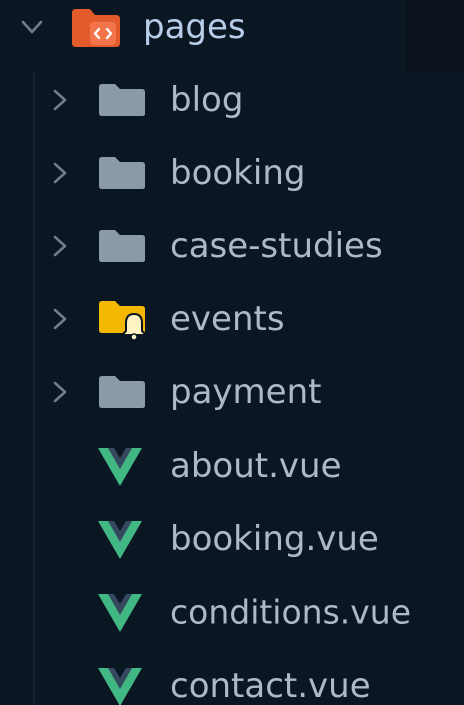  Describe the element at coordinates (291, 611) in the screenshot. I see `tree-item-label: conditions.vue` at that location.